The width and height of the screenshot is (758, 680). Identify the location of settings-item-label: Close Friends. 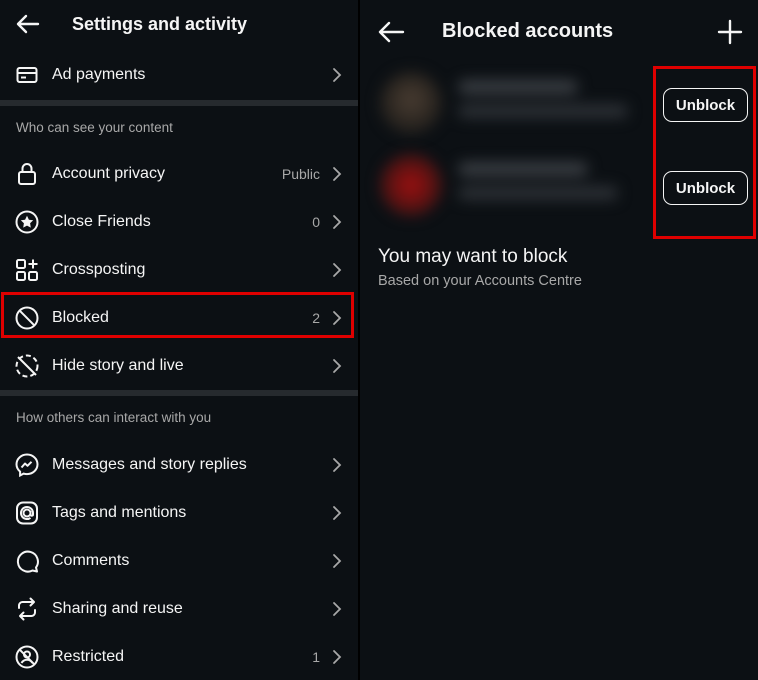
(101, 221).